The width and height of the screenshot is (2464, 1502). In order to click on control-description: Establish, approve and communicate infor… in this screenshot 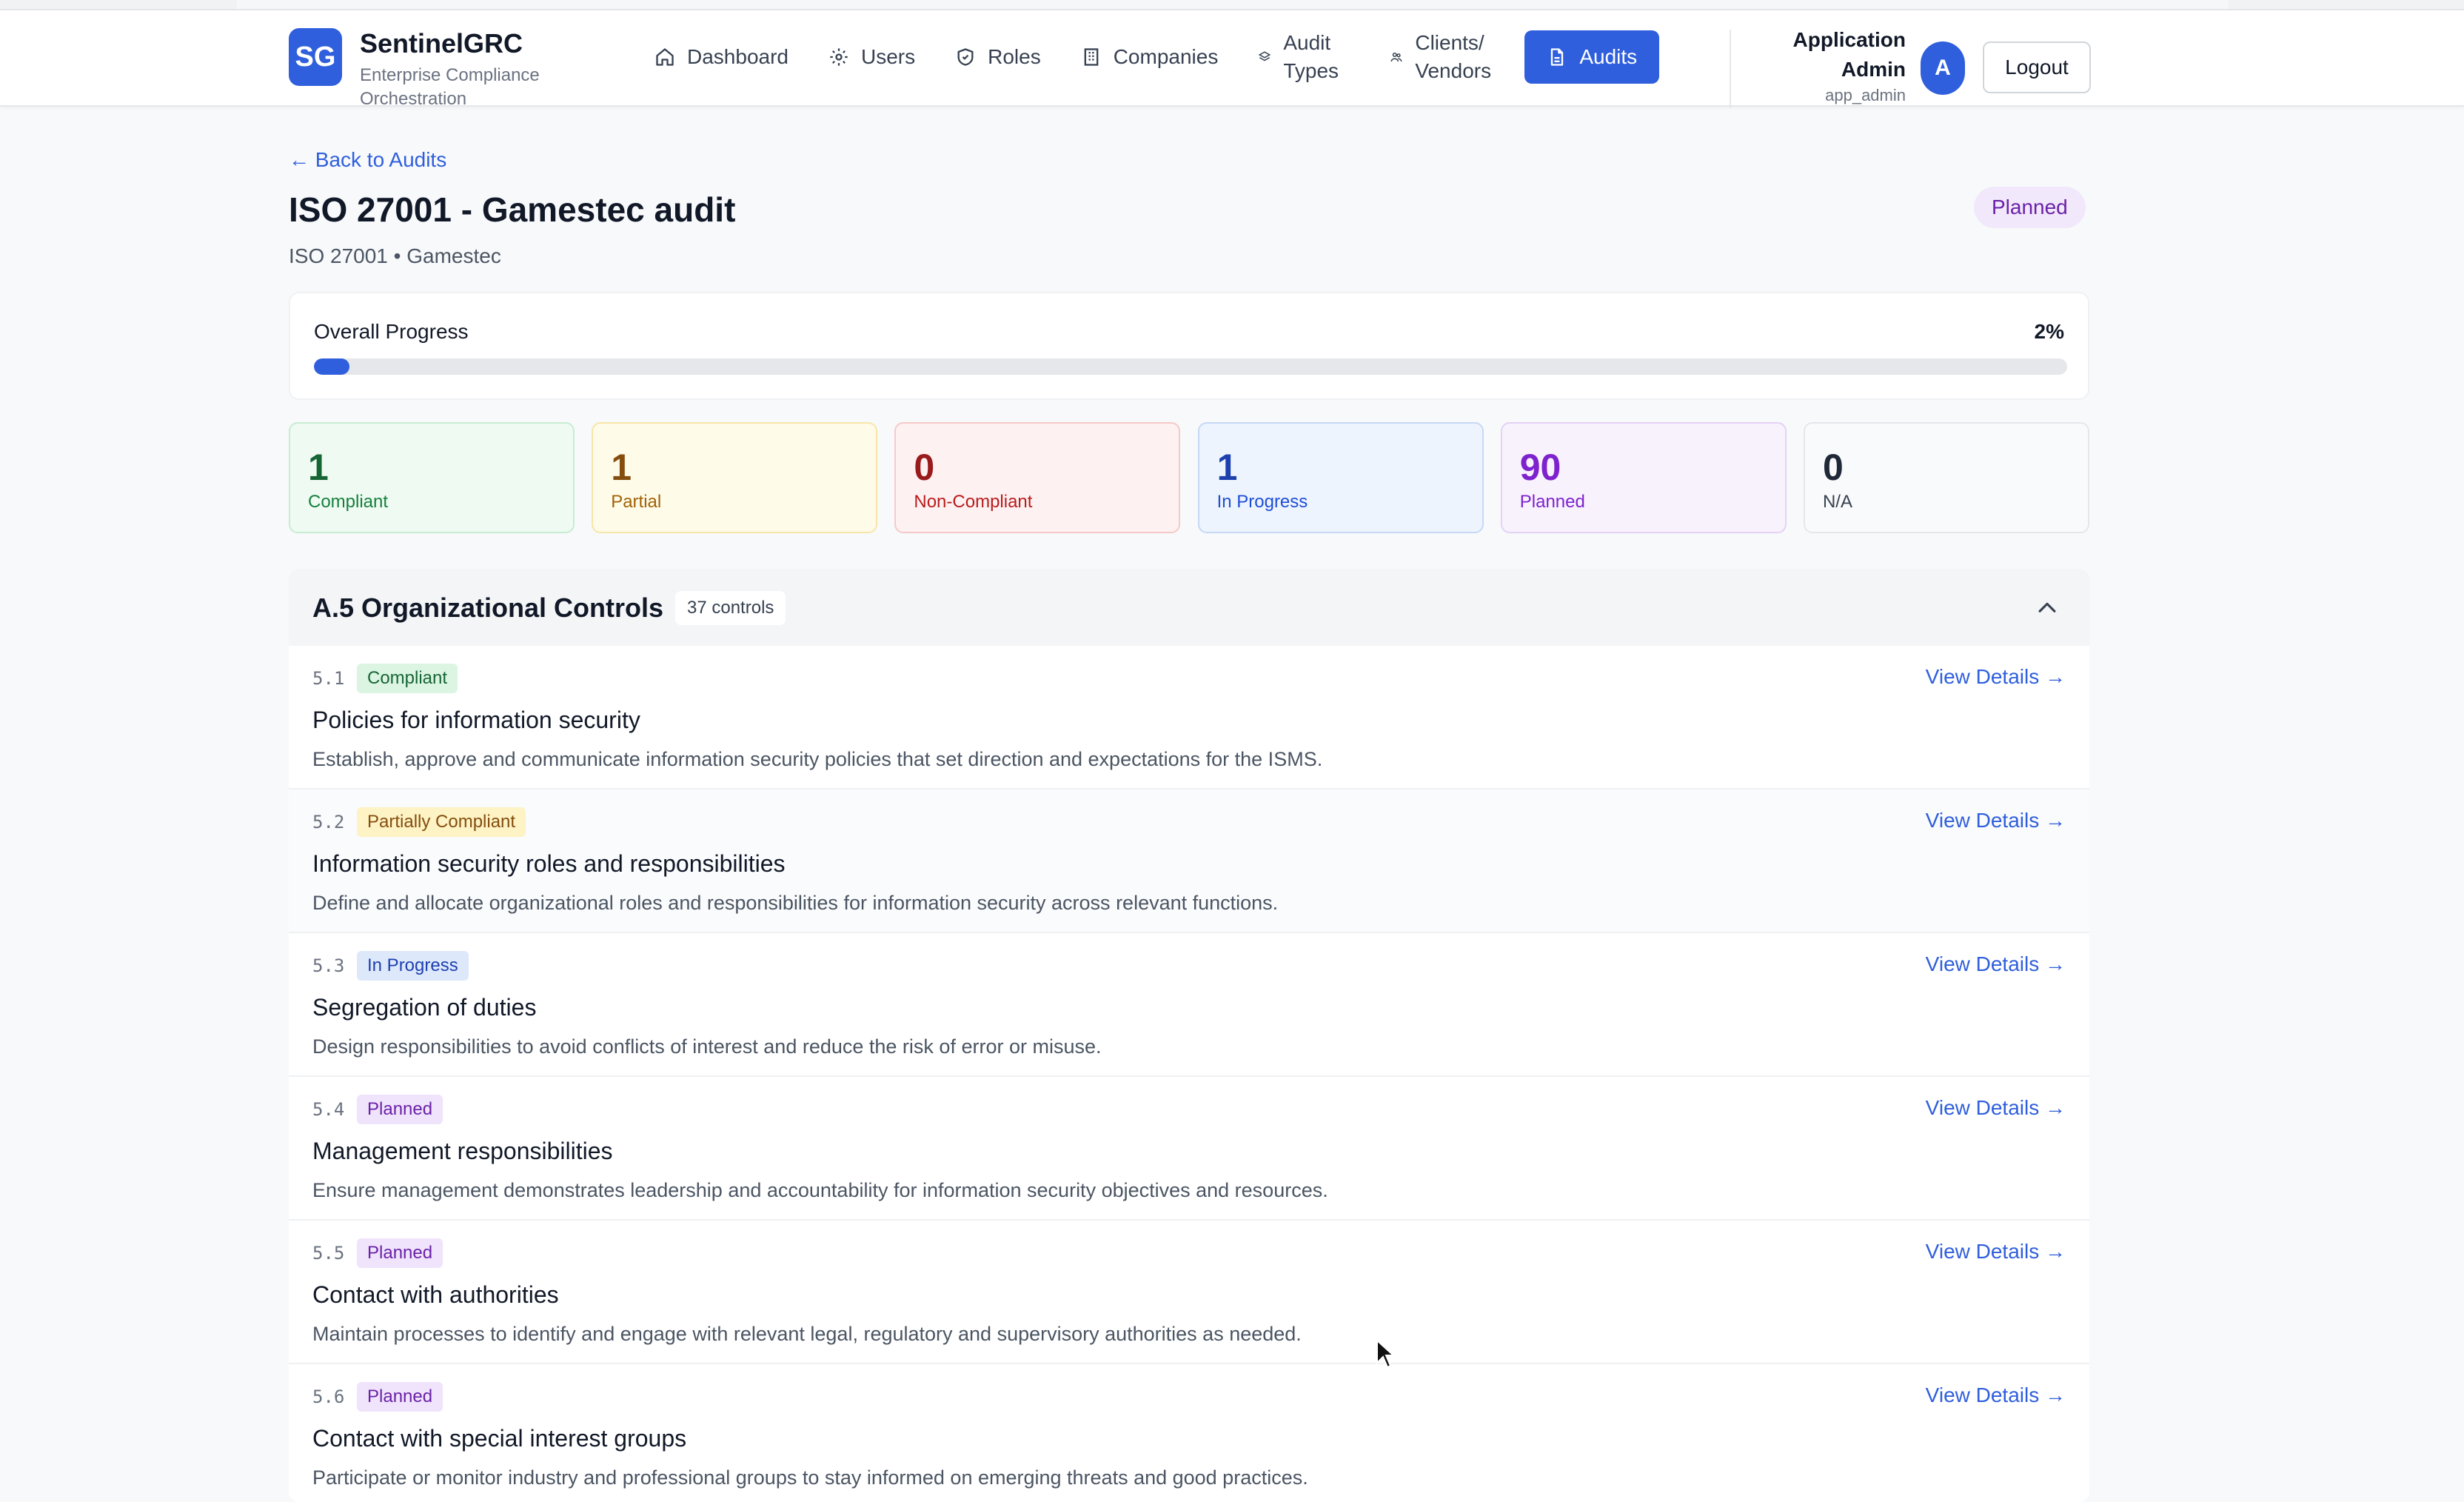, I will do `click(817, 759)`.